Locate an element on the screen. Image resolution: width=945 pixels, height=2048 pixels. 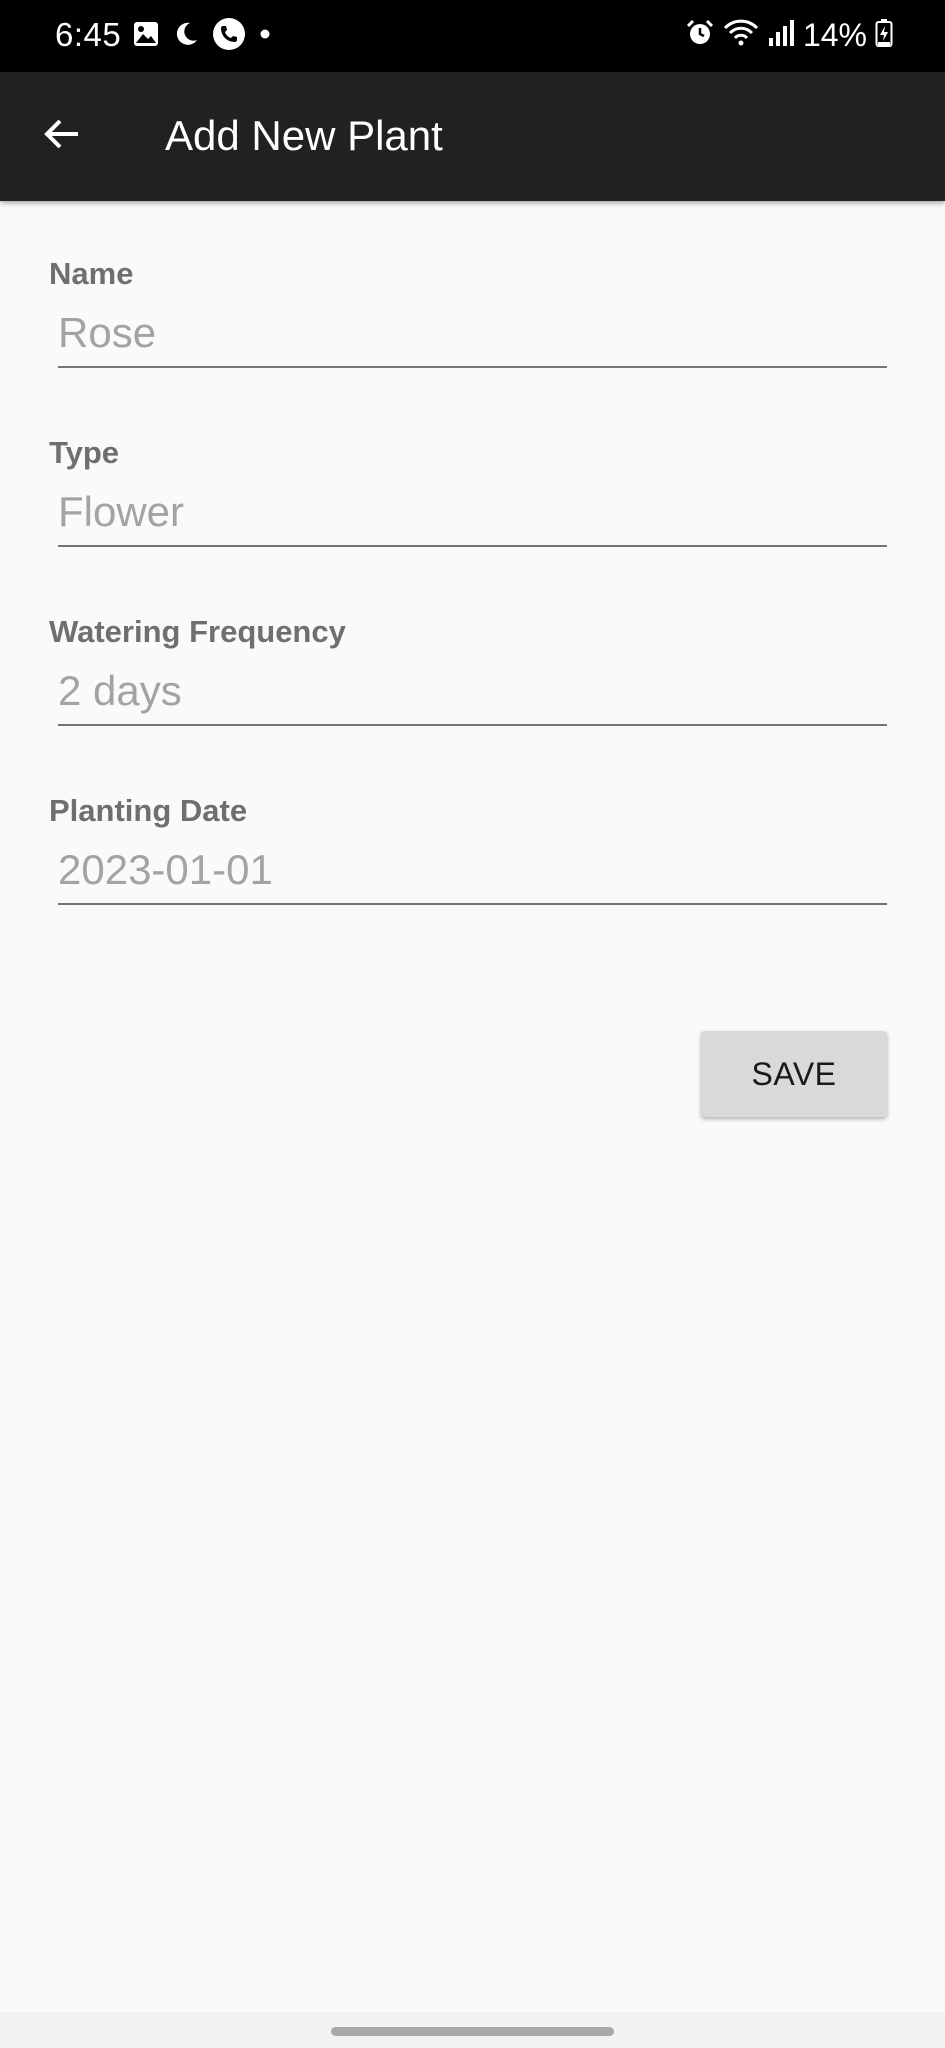
gesture-handle is located at coordinates (472, 2031).